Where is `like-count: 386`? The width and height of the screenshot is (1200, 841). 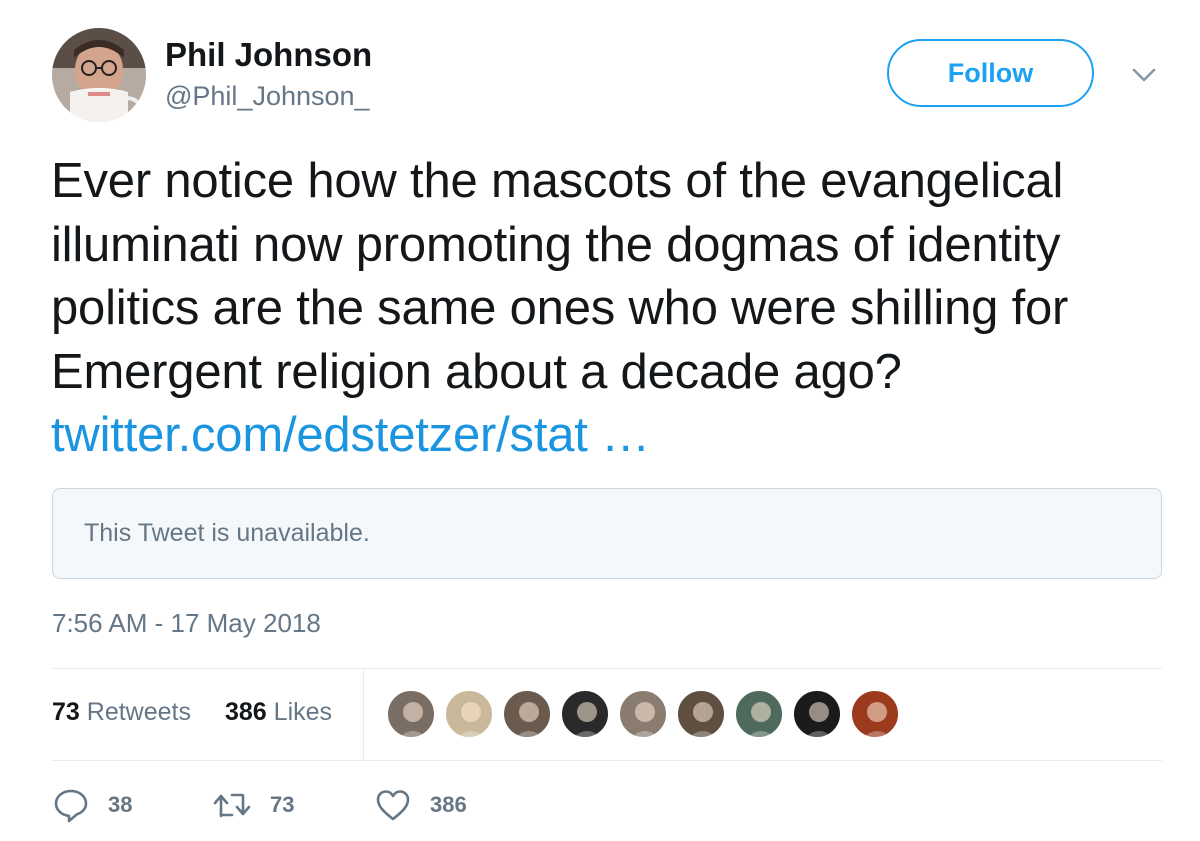
like-count: 386 is located at coordinates (448, 804).